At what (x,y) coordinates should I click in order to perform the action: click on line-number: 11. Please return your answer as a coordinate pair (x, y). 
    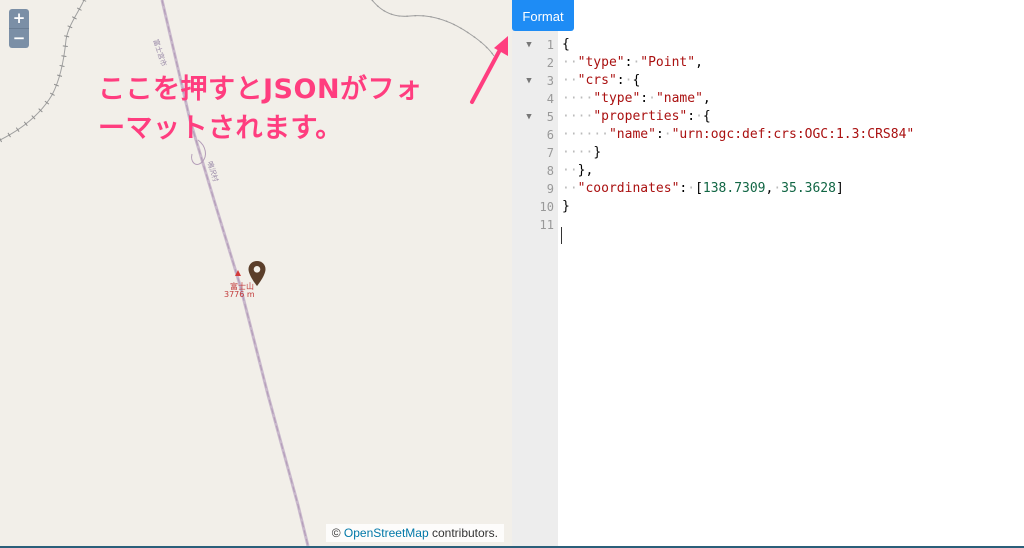
    Looking at the image, I should click on (546, 225).